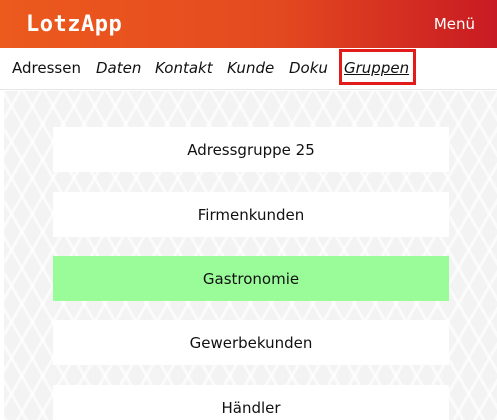 The width and height of the screenshot is (497, 420). Describe the element at coordinates (251, 342) in the screenshot. I see `group-item-gewerbekunden: Gewerbekunden` at that location.